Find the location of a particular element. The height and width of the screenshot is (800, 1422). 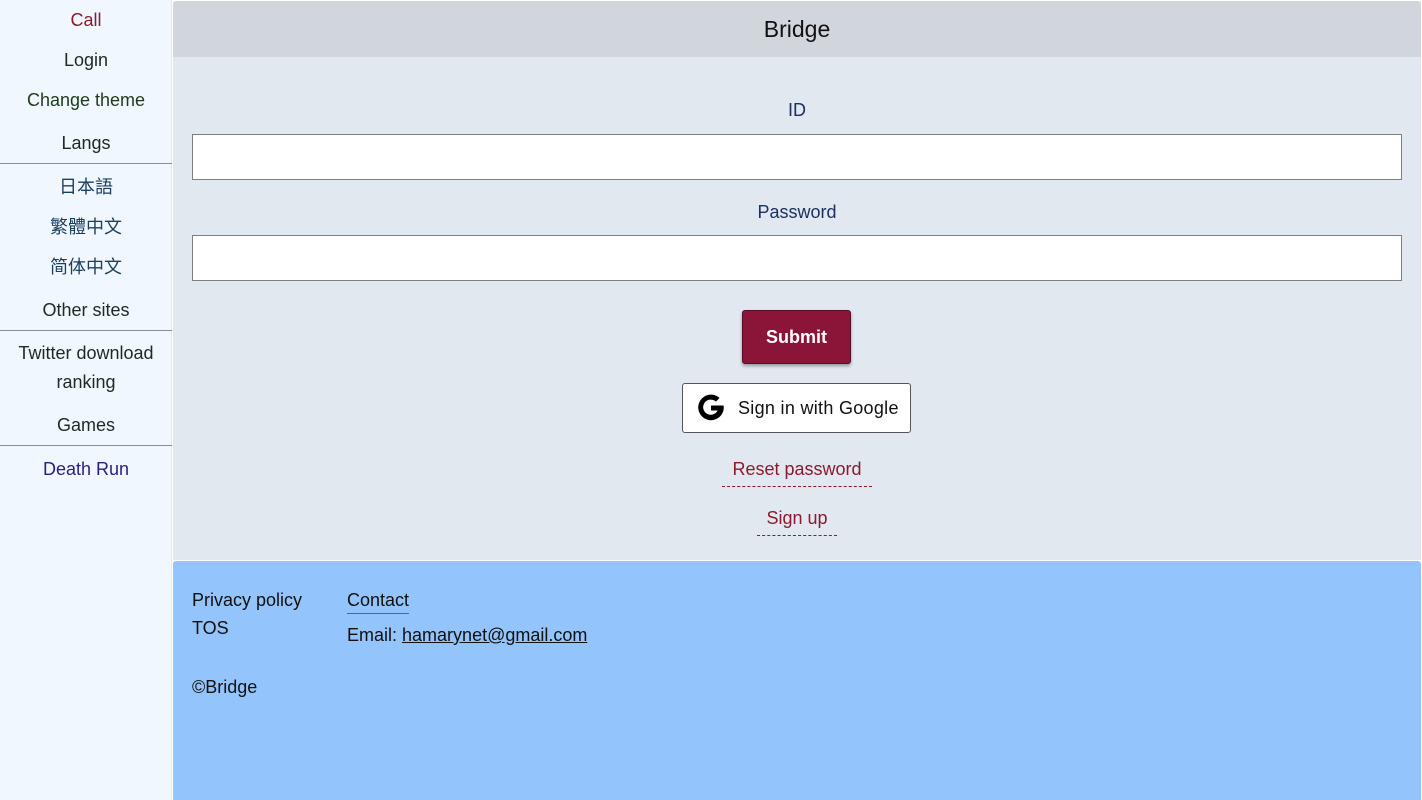

password-label: Password is located at coordinates (797, 212).